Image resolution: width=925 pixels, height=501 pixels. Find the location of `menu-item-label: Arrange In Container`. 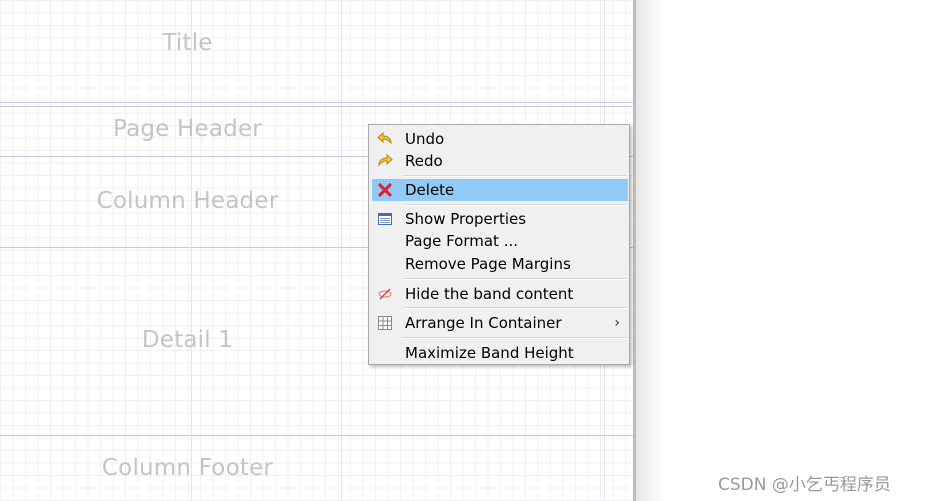

menu-item-label: Arrange In Container is located at coordinates (483, 323).